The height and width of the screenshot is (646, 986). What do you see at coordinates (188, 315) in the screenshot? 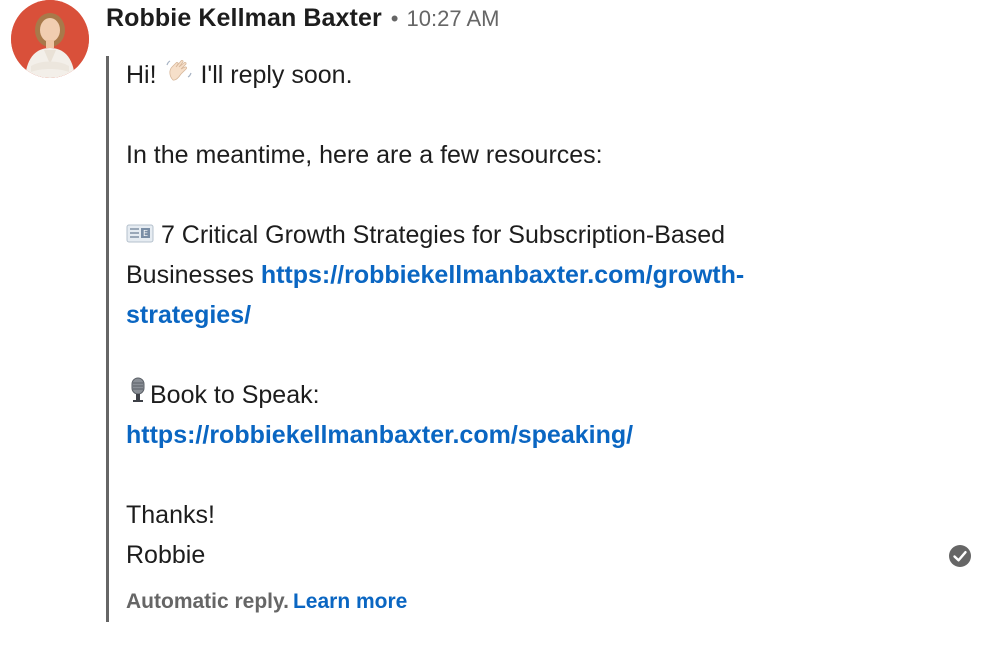
I see `growth-strategies-link-cont: strategies/` at bounding box center [188, 315].